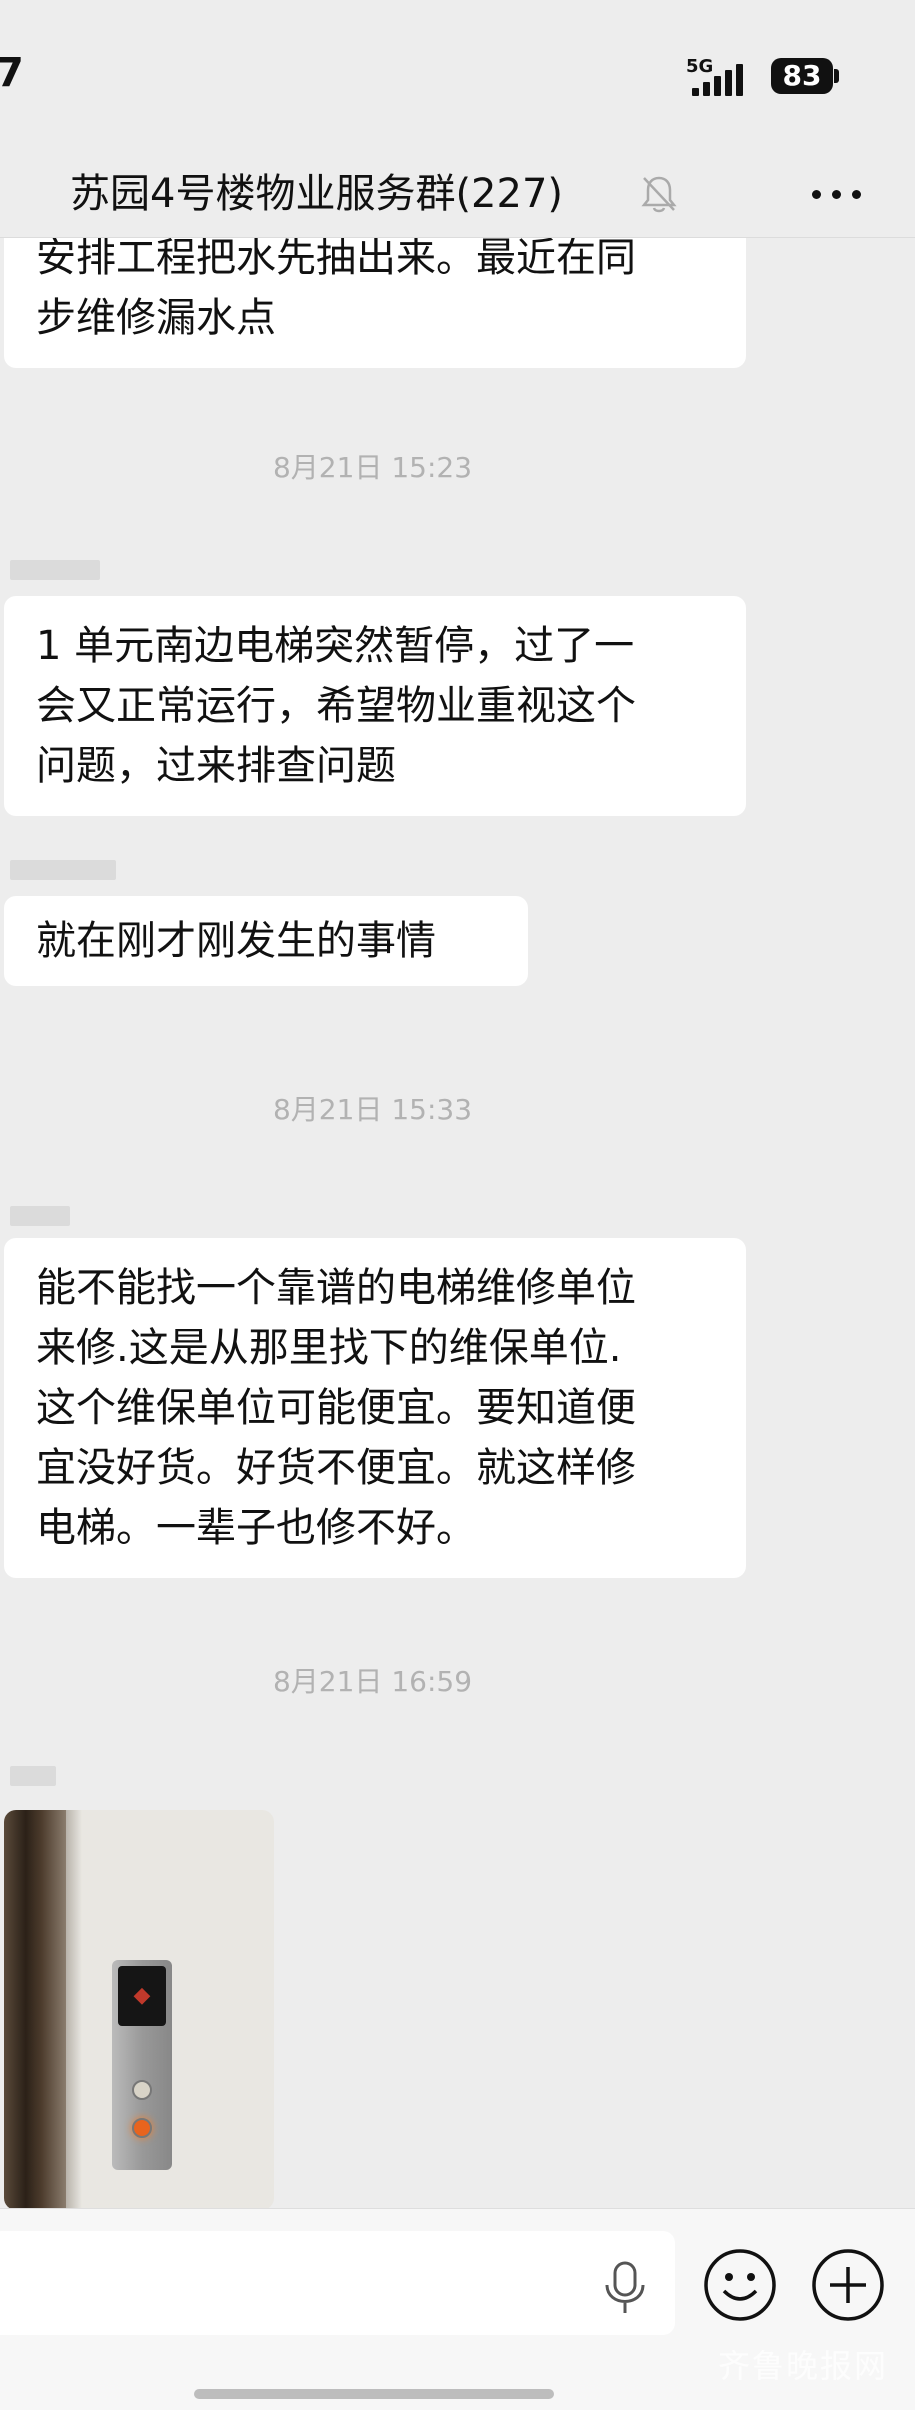  I want to click on chat-header: 苏园4号楼物业服务群(227), so click(457, 194).